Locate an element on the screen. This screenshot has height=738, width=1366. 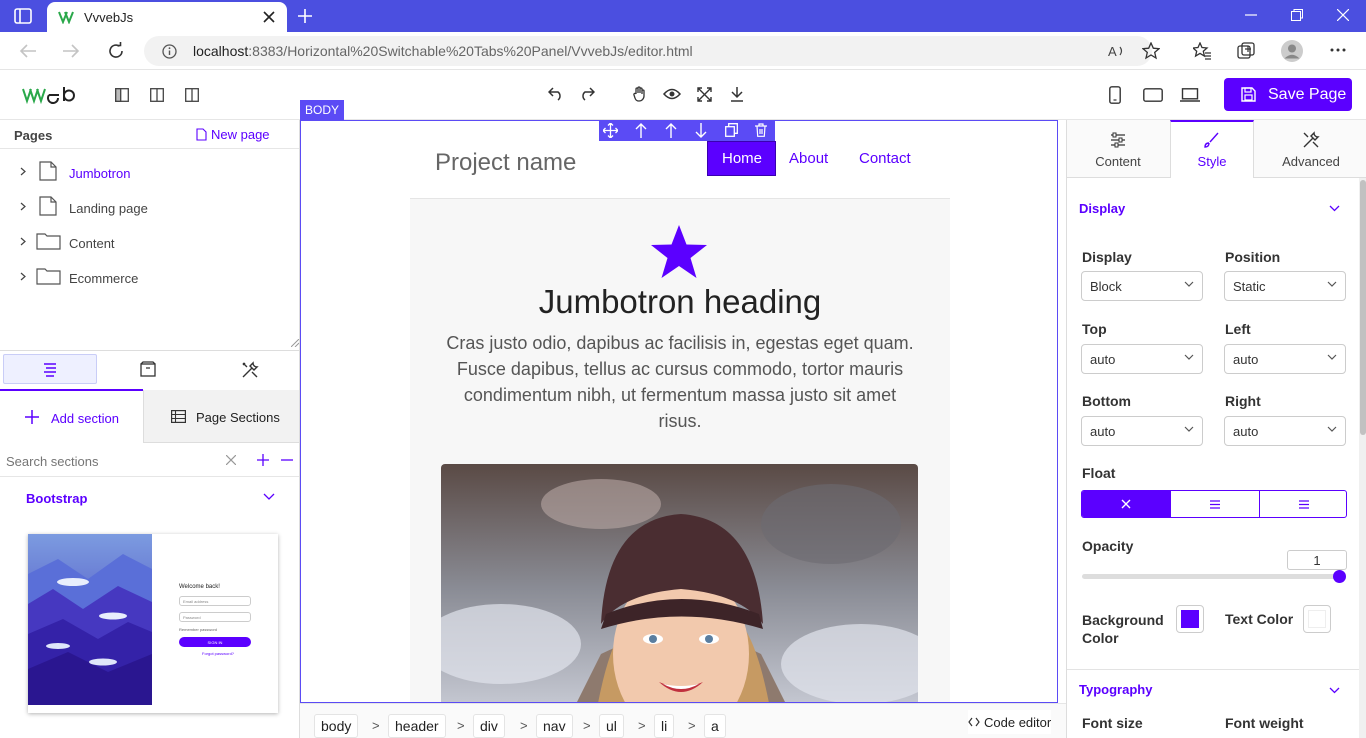
close-tab-icon is located at coordinates (269, 17).